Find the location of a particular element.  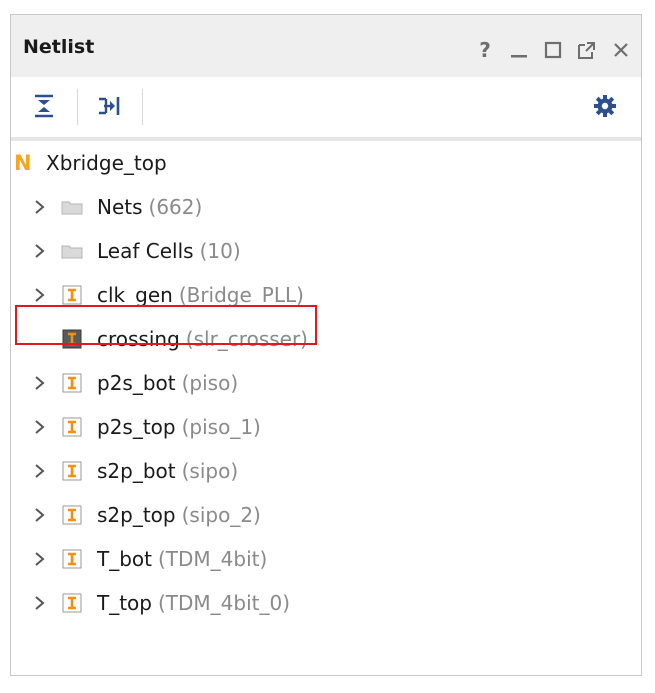

item-name: Nets is located at coordinates (120, 207).